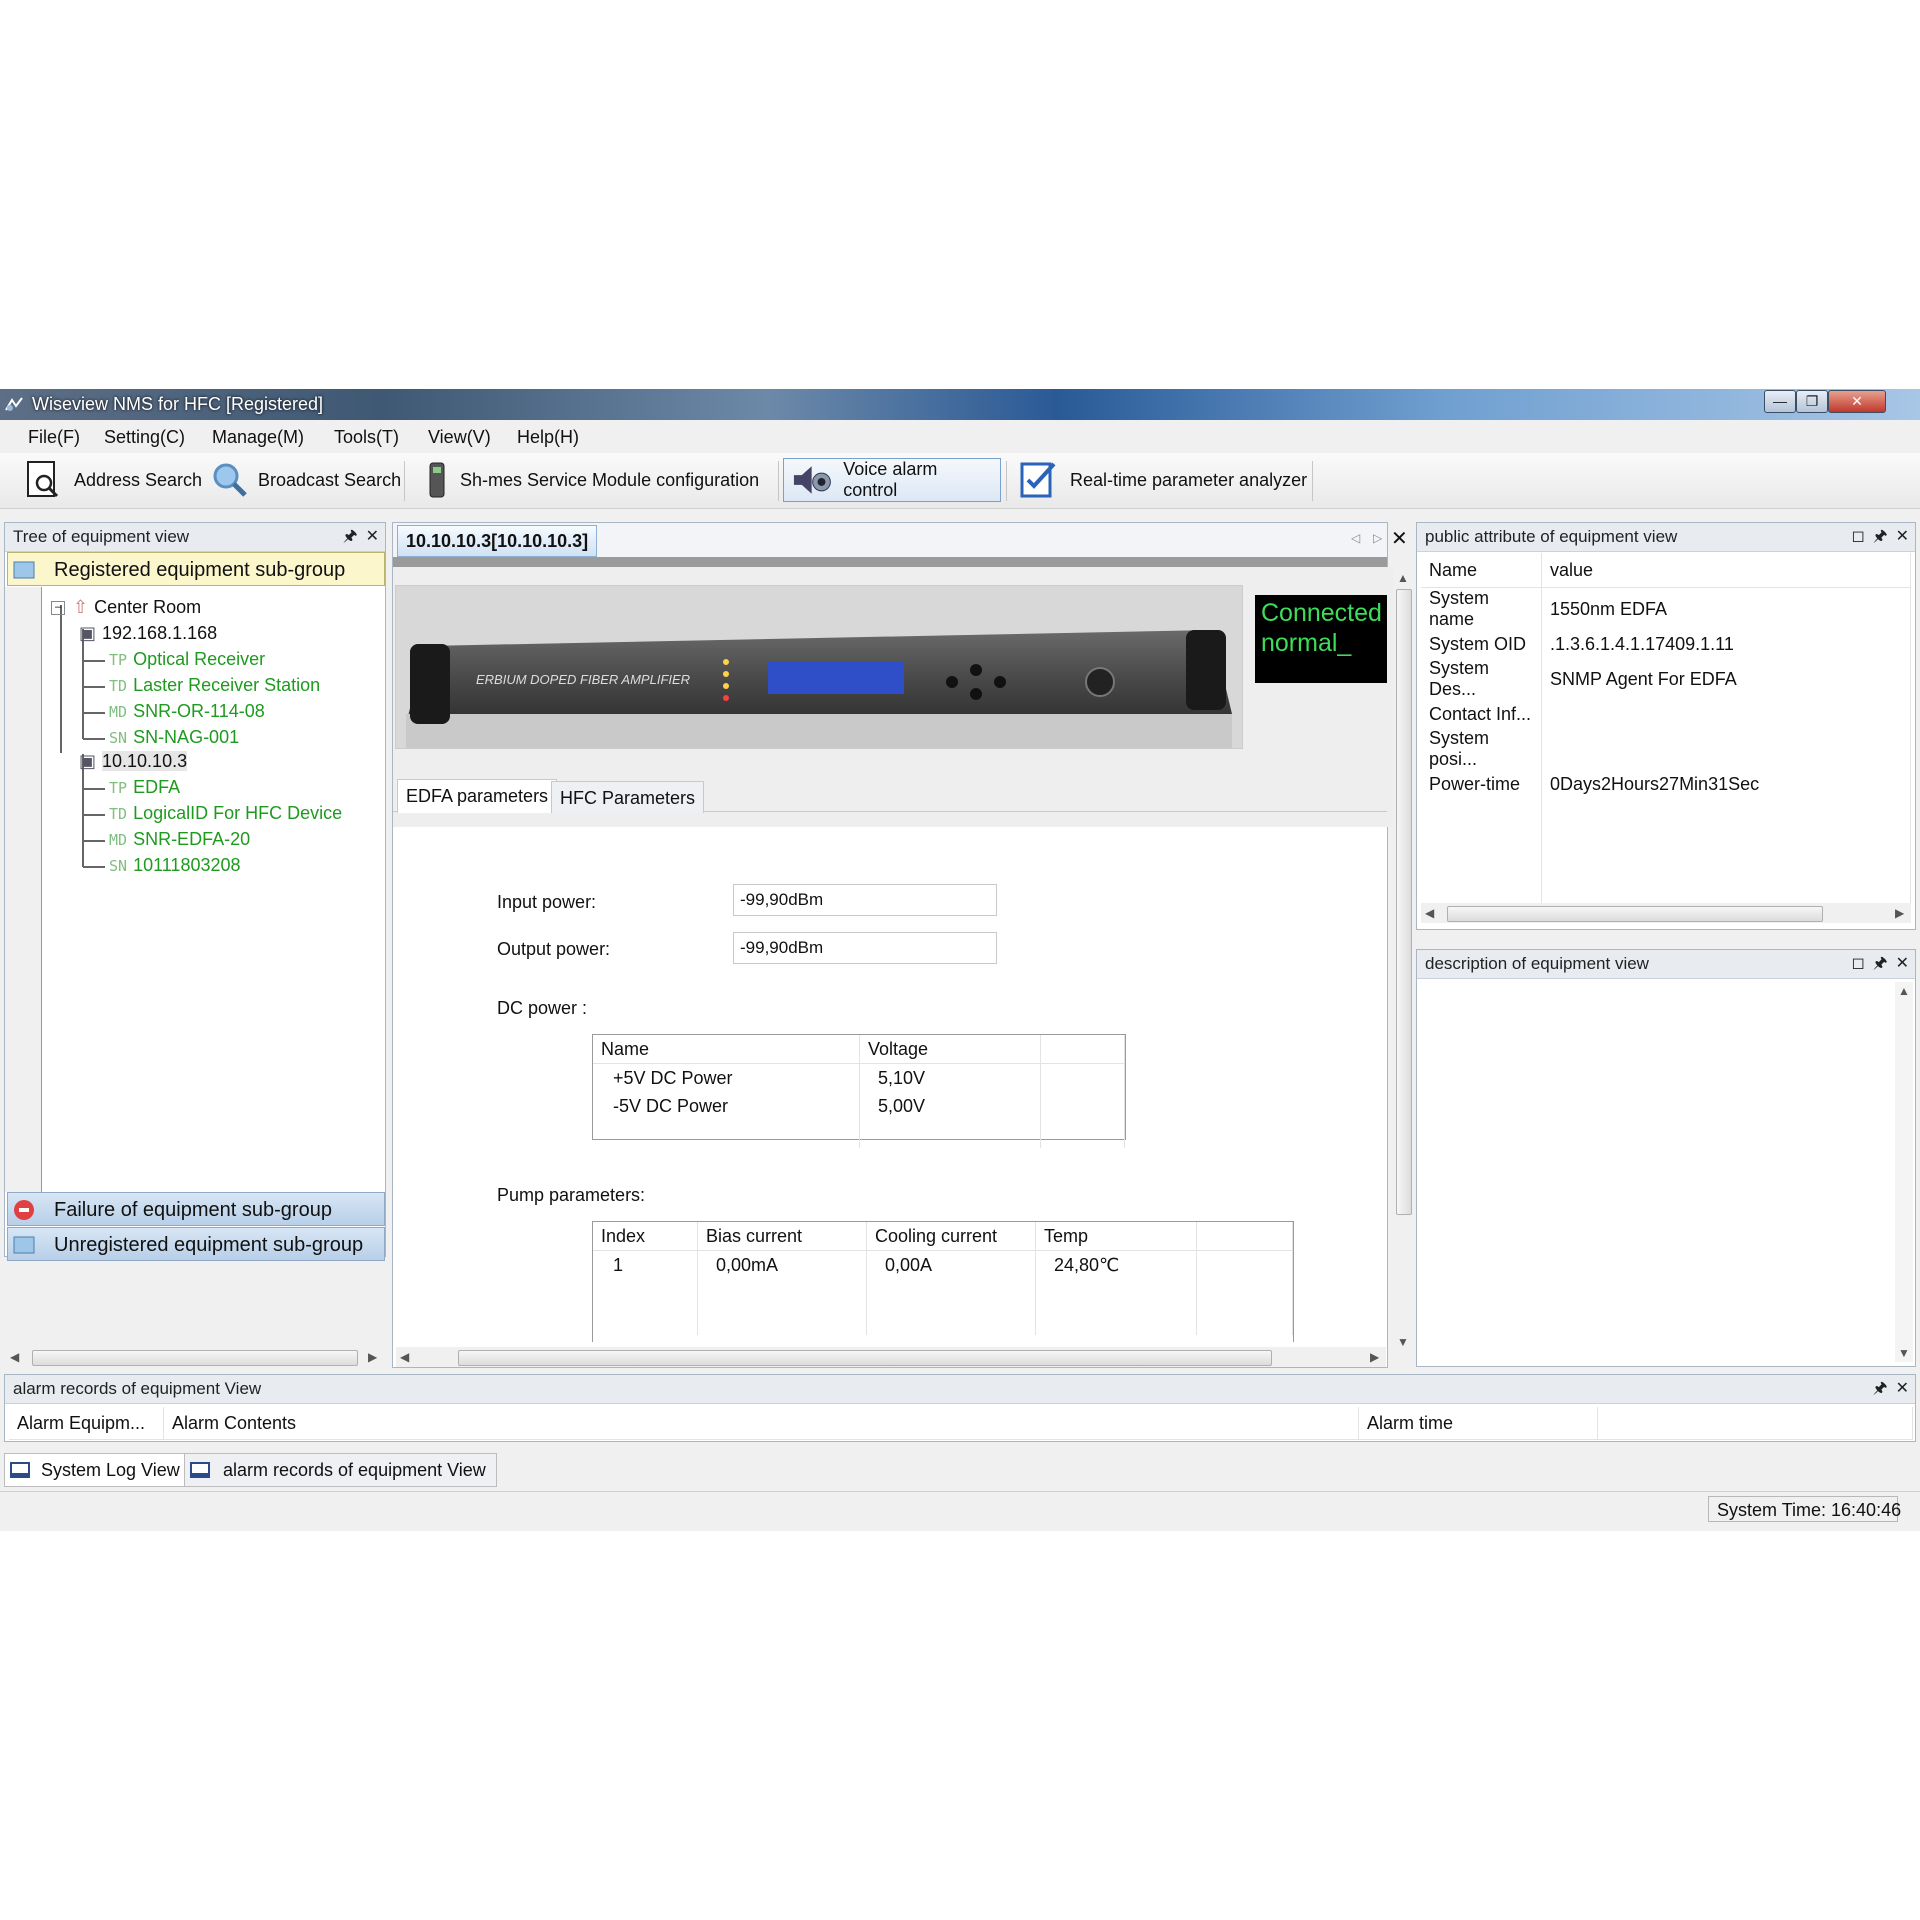 This screenshot has height=1920, width=1920. What do you see at coordinates (865, 900) in the screenshot?
I see `input-power-field: -99,90dBm` at bounding box center [865, 900].